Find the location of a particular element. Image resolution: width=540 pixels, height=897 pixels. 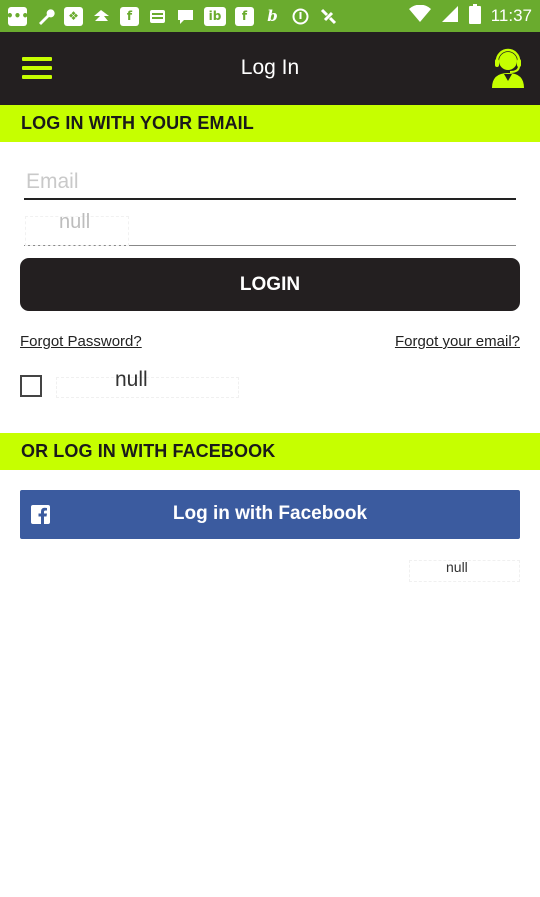

ibotta-icon: ib is located at coordinates (215, 16).